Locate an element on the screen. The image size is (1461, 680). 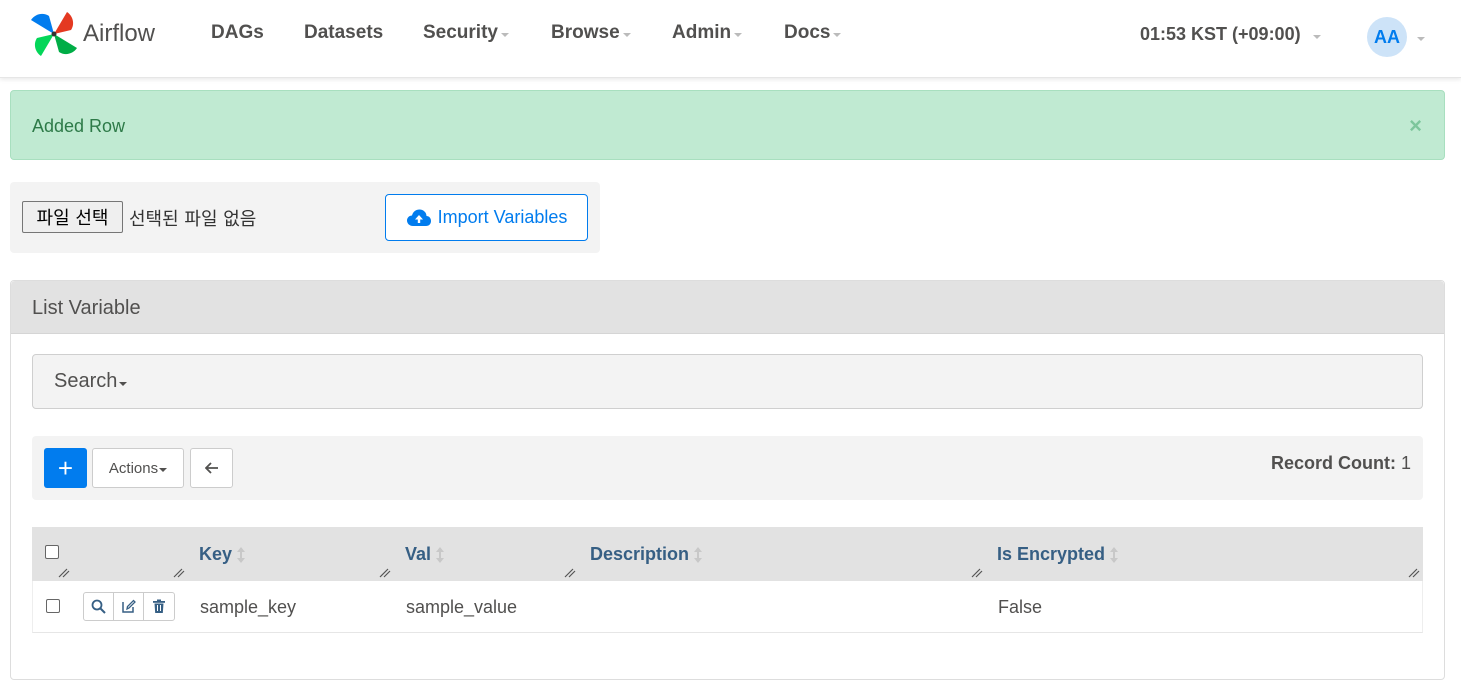
avatar: AA is located at coordinates (1387, 37).